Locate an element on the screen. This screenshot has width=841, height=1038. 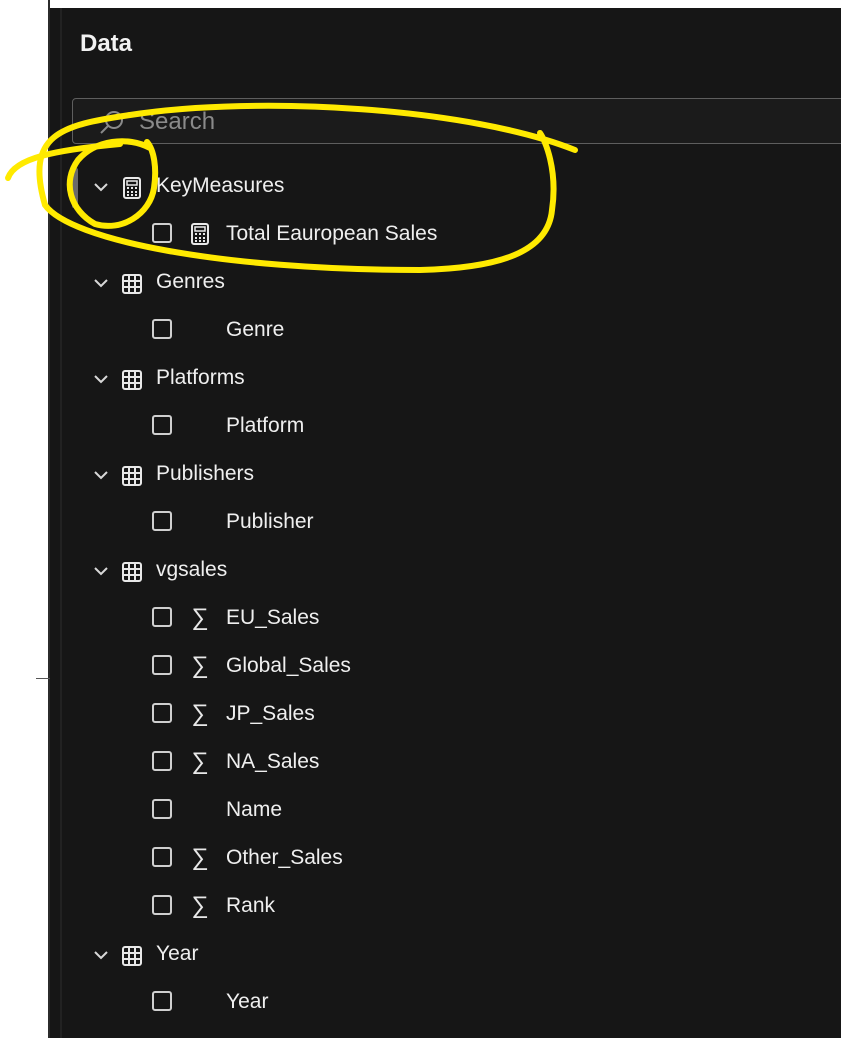
field-label: Year is located at coordinates (247, 1001).